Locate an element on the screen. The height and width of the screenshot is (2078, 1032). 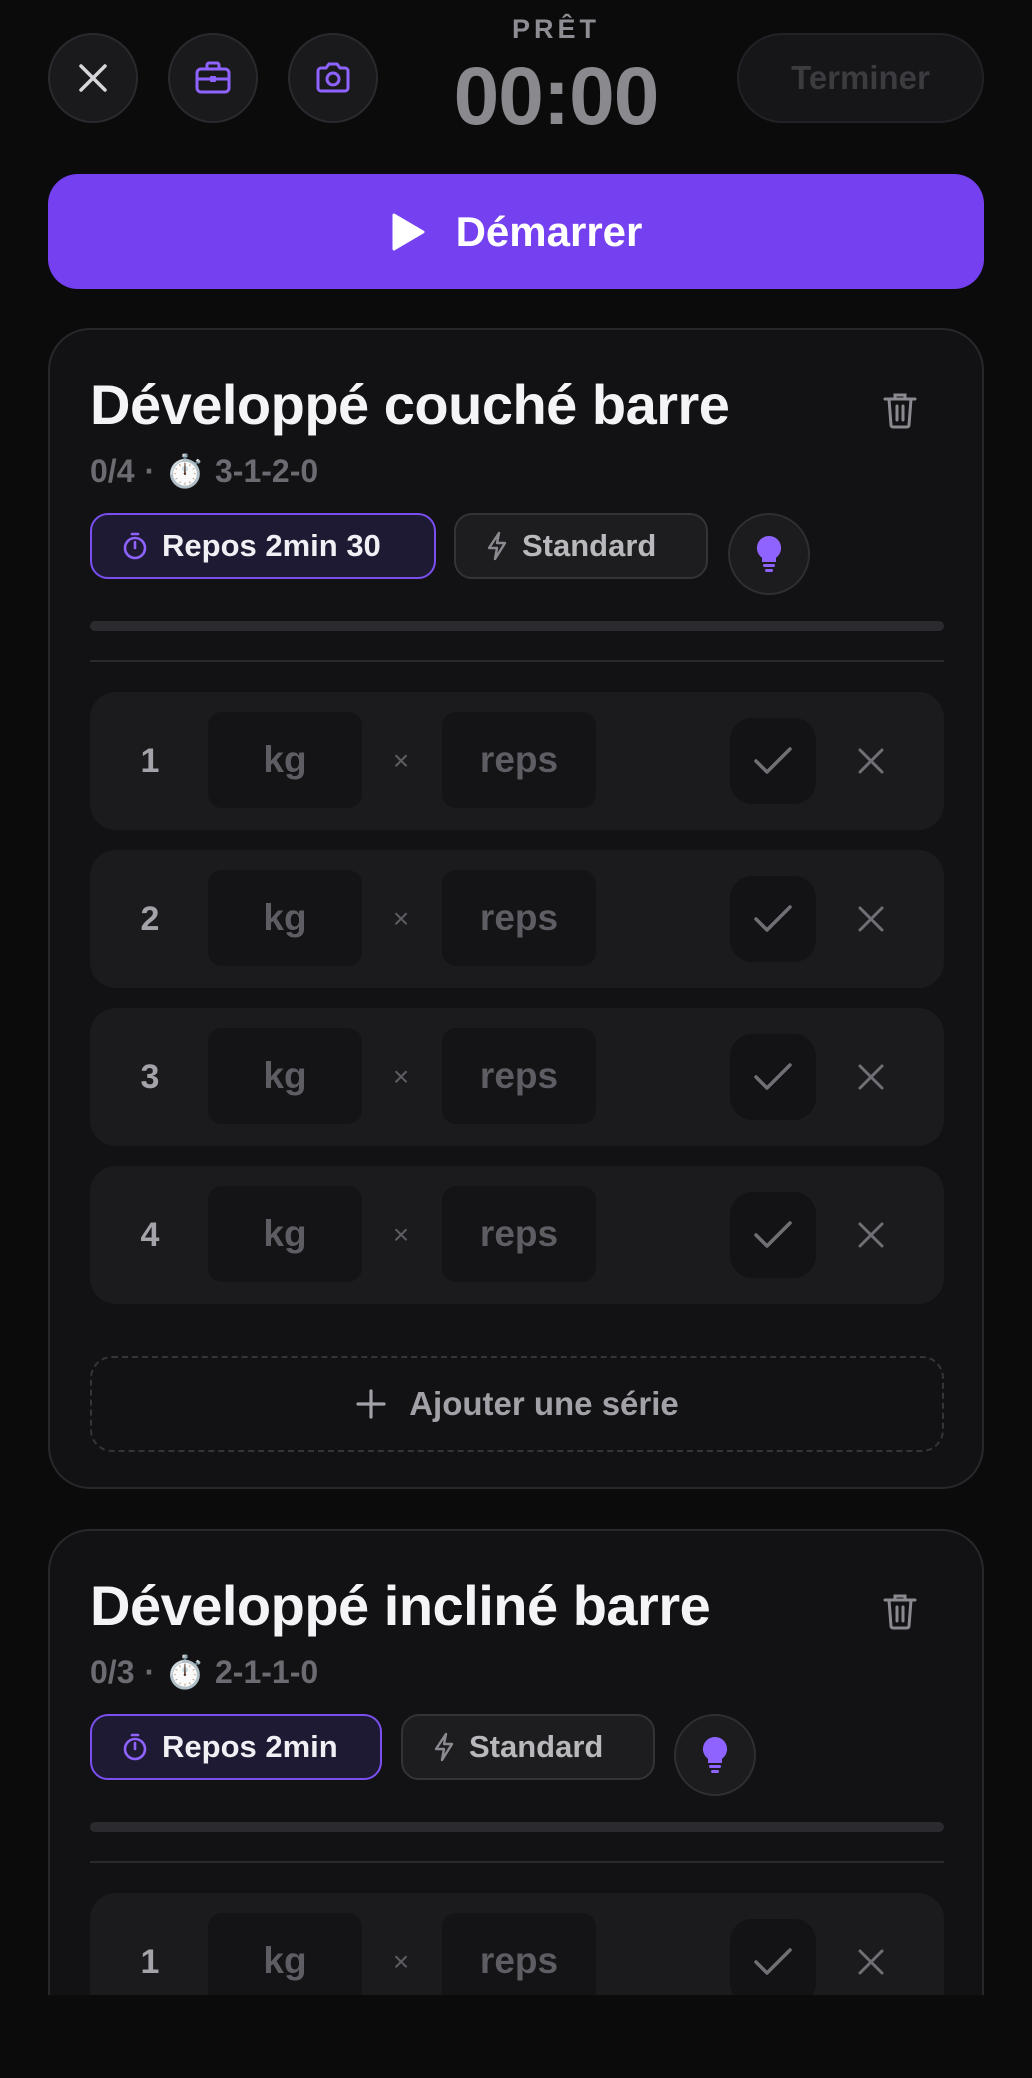
toolbox-button is located at coordinates (213, 78).